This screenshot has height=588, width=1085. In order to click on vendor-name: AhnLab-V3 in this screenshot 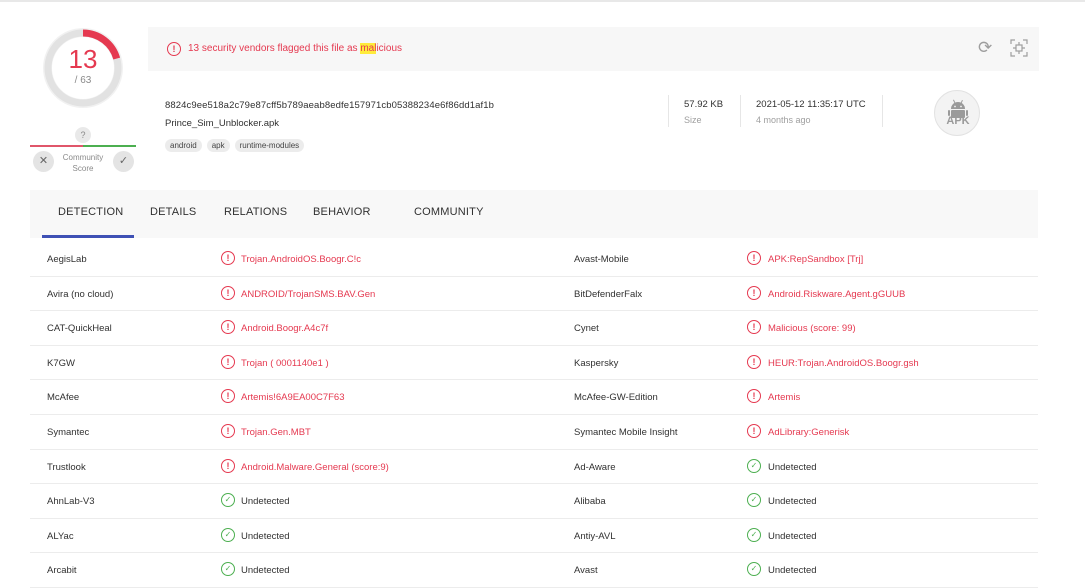, I will do `click(71, 502)`.